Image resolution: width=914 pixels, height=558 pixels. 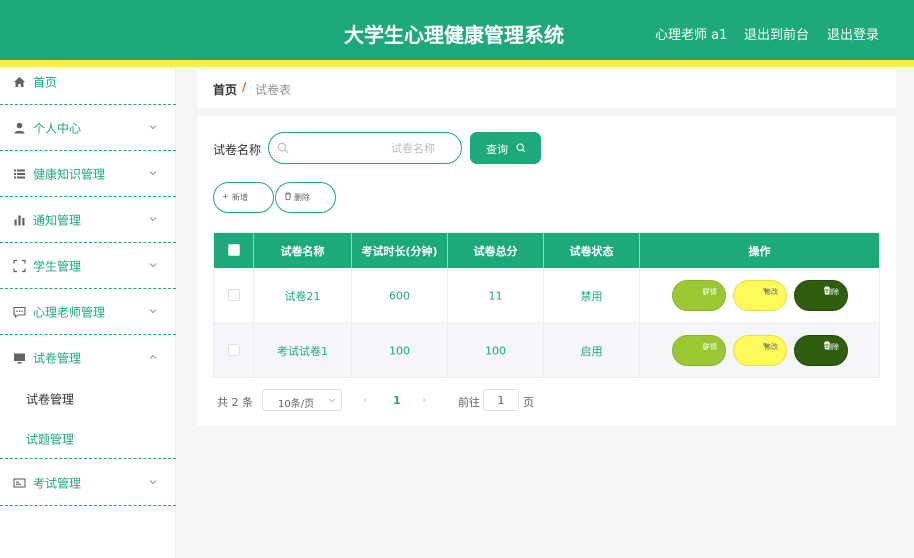 I want to click on sidebar-subitem-exam-papers: 试卷管理, so click(x=88, y=399).